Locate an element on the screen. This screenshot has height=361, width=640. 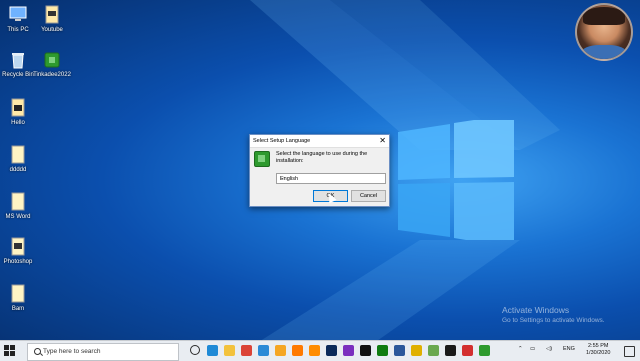
watermark-subtitle: Go to Settings to activate Windows. is located at coordinates (553, 320).